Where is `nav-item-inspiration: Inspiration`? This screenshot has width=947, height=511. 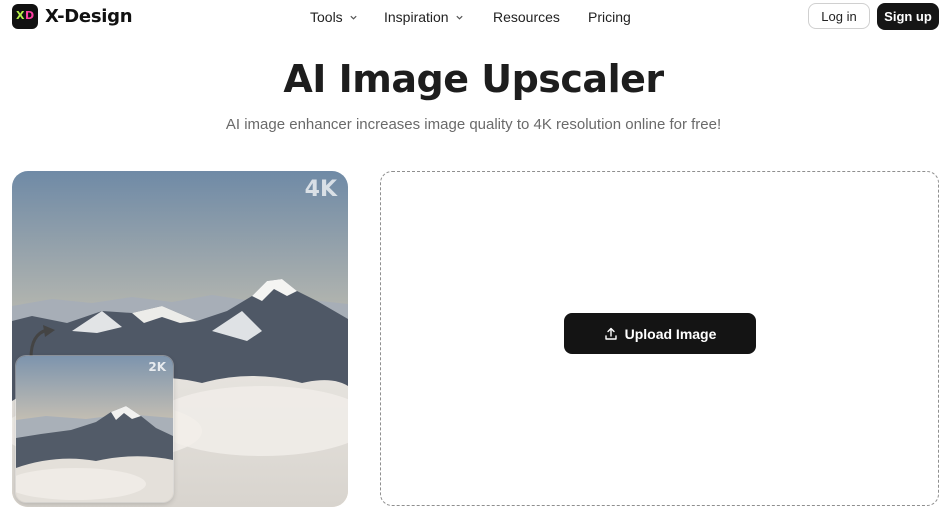 nav-item-inspiration: Inspiration is located at coordinates (424, 17).